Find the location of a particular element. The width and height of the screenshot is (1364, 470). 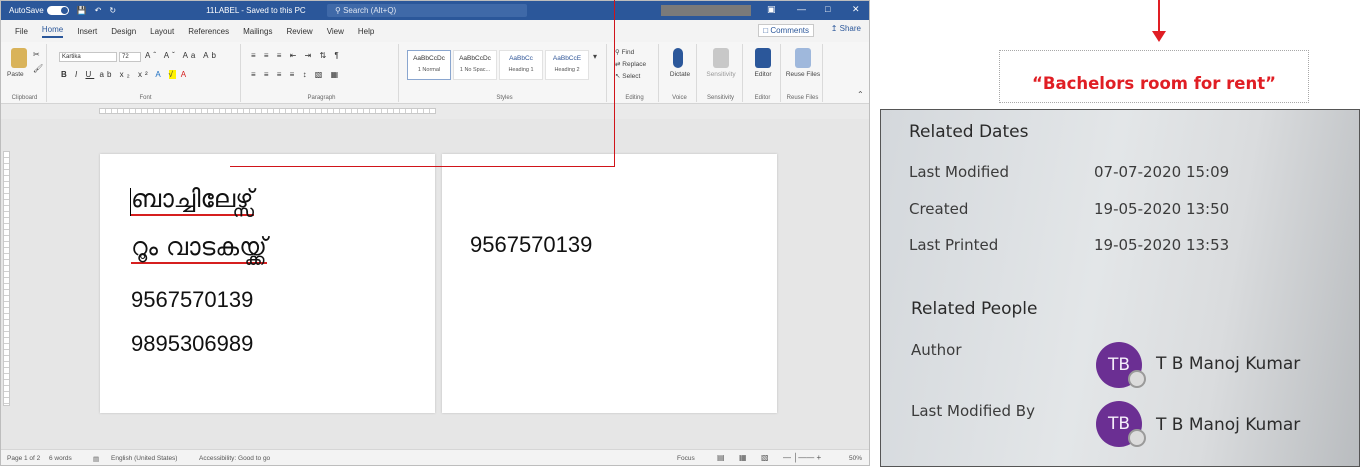

menu-file: File is located at coordinates (21, 31).